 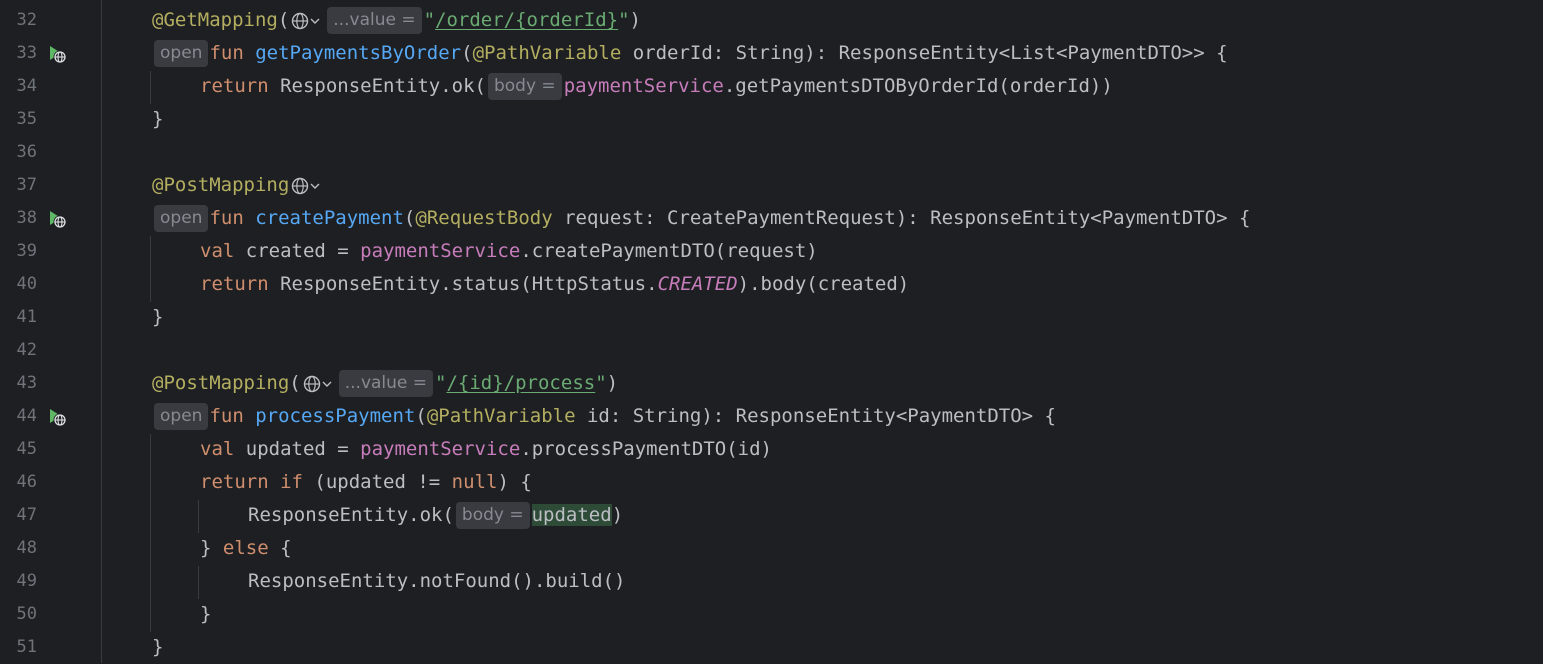 What do you see at coordinates (50, 185) in the screenshot?
I see `gutter-row: 37` at bounding box center [50, 185].